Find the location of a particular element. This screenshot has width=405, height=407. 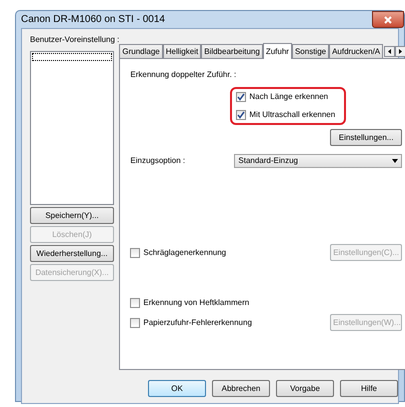

tab: Grundlage is located at coordinates (141, 51).